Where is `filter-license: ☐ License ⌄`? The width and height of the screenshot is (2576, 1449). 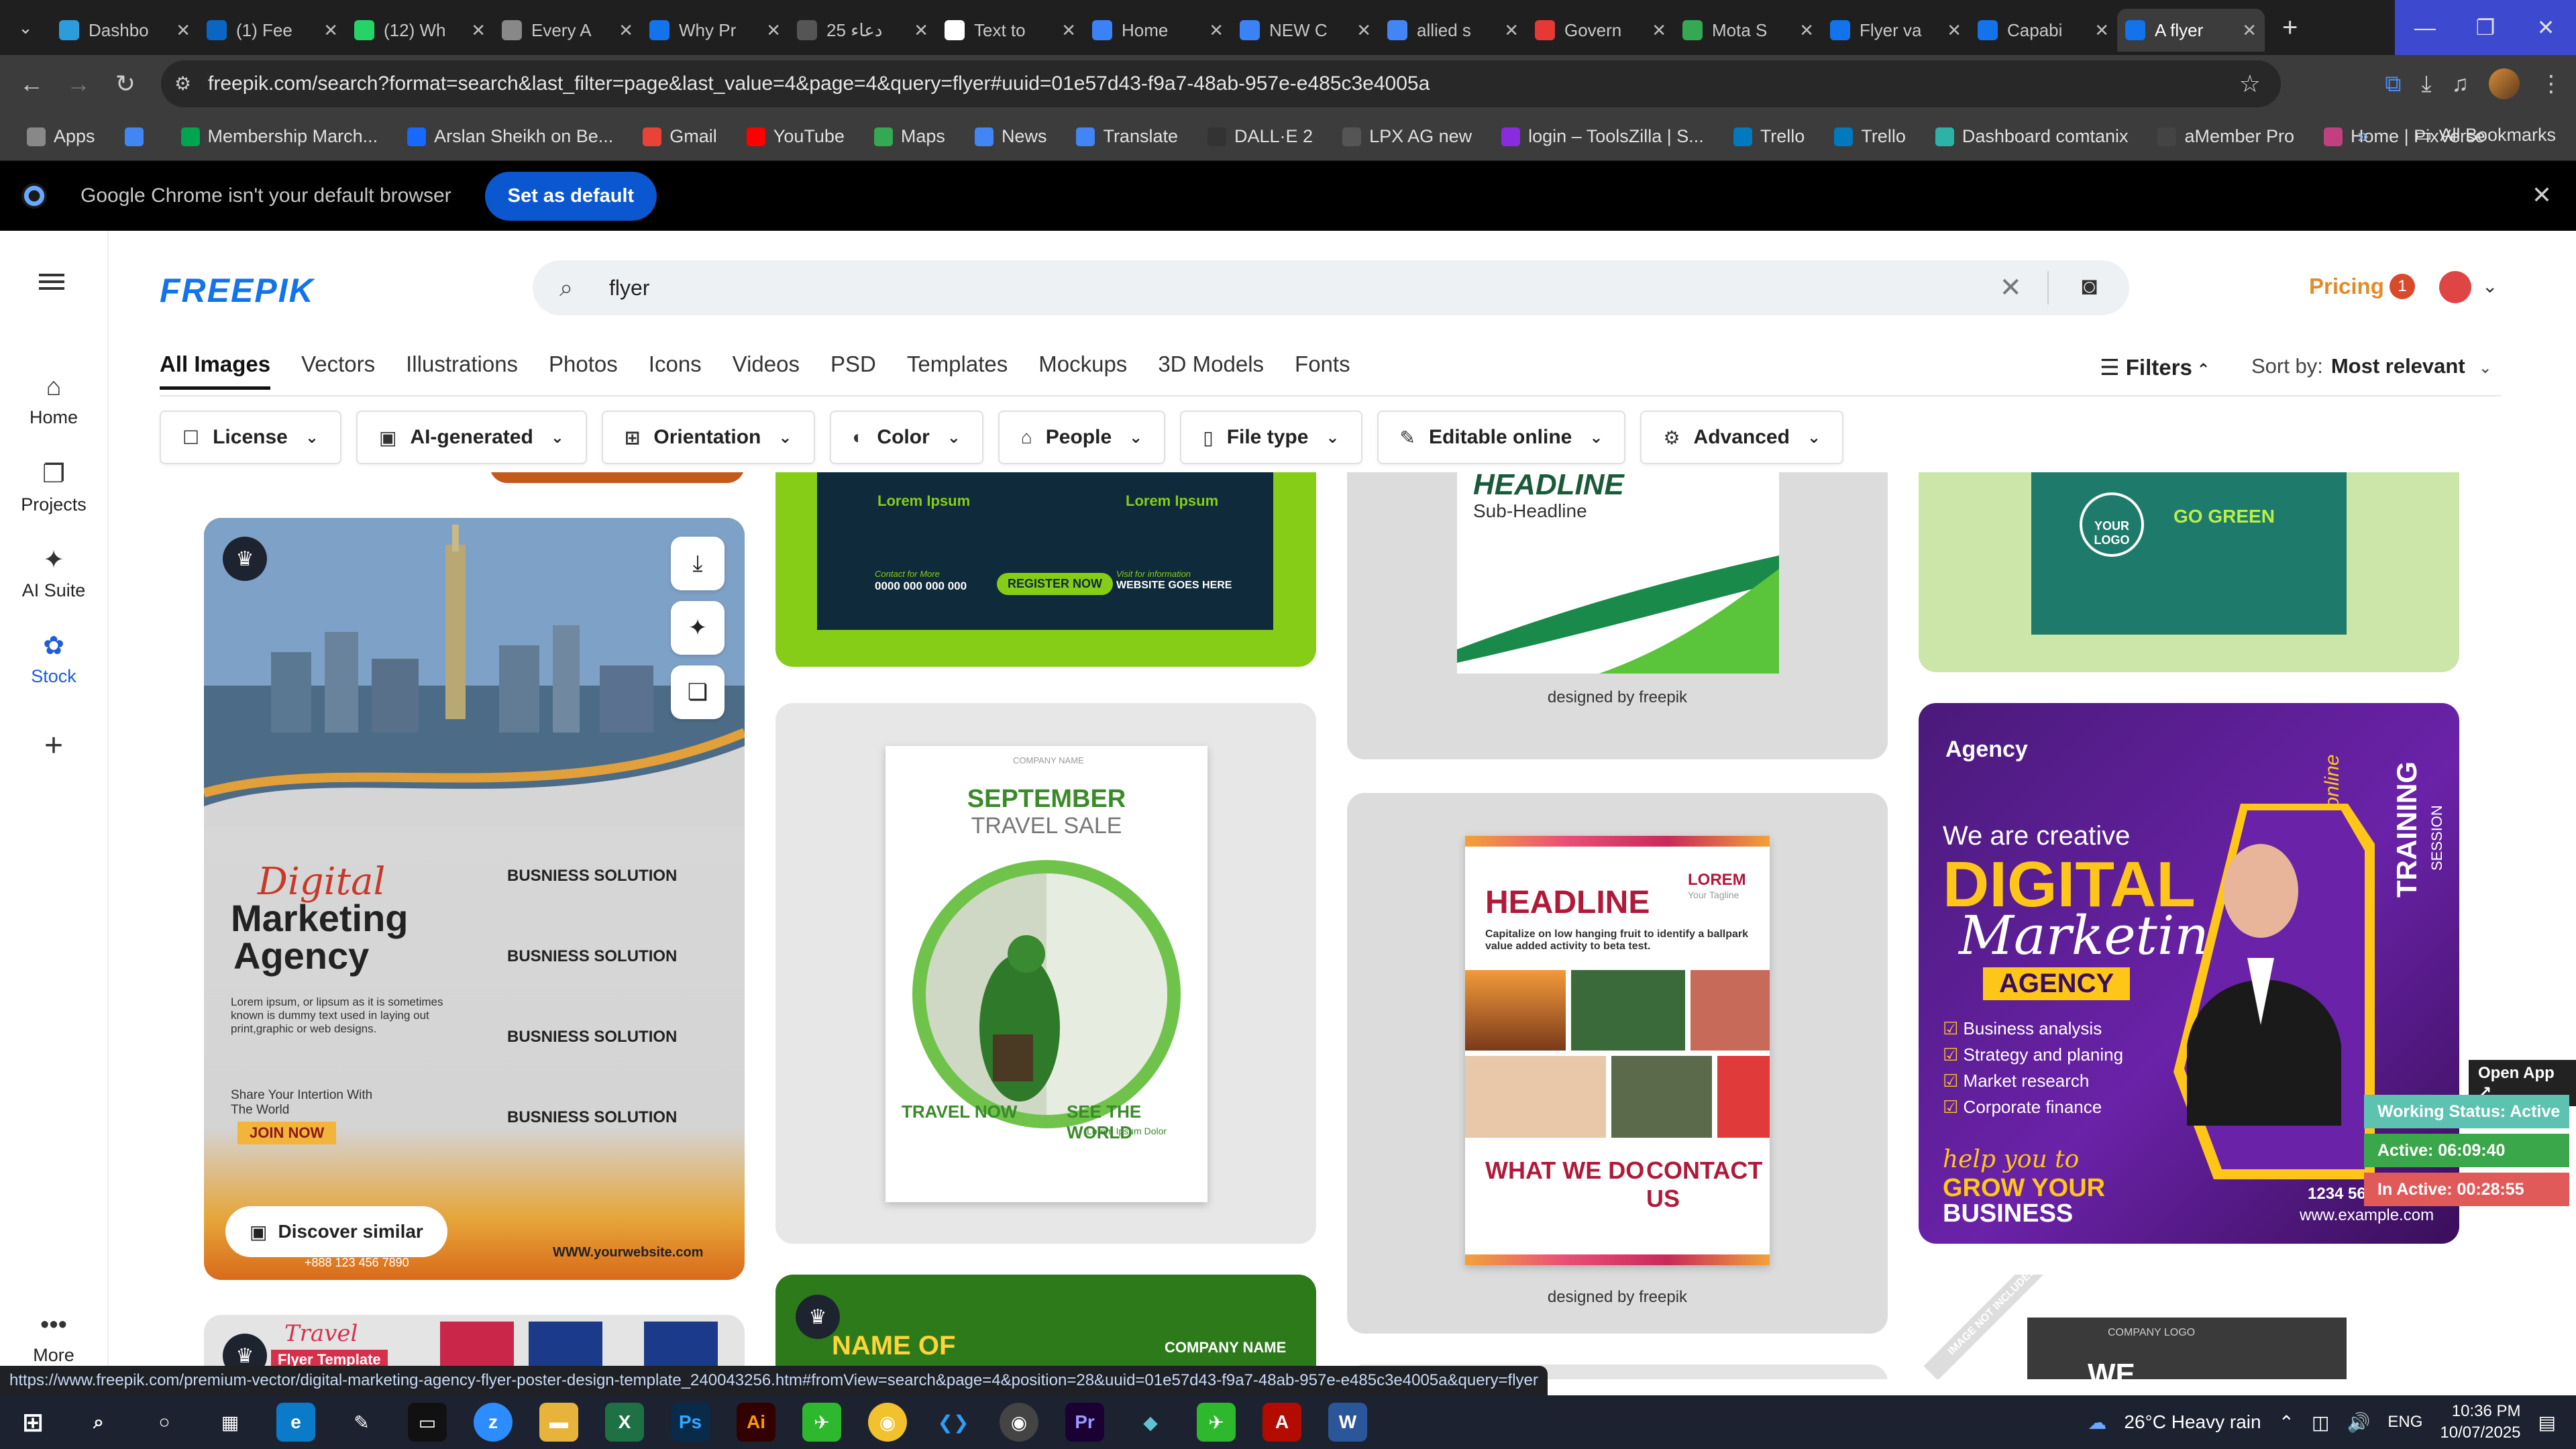
filter-license: ☐ License ⌄ is located at coordinates (250, 437).